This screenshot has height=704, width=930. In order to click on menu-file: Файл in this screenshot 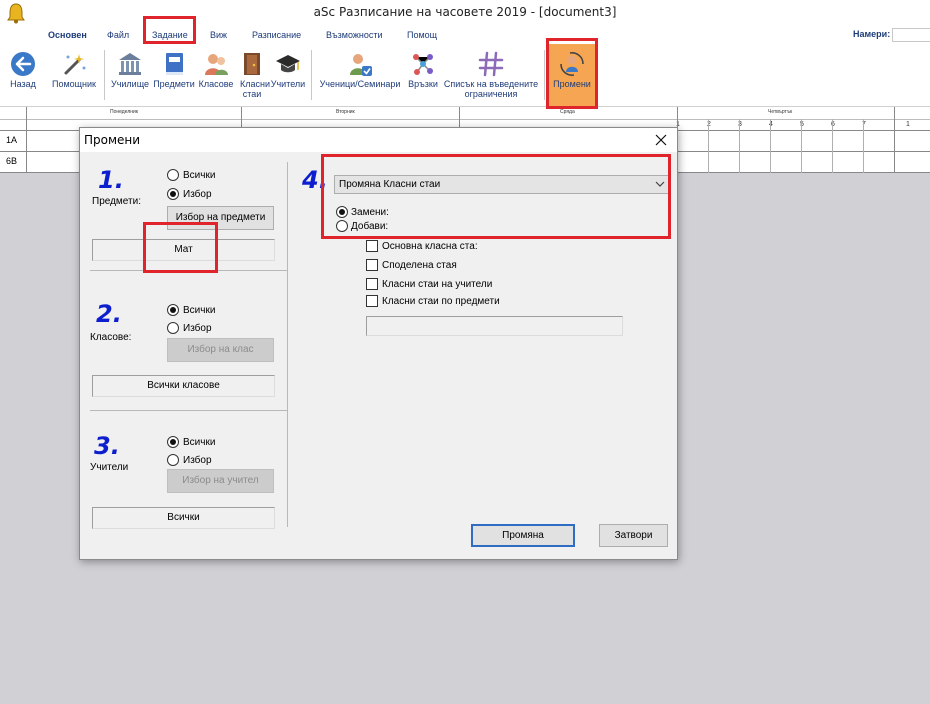, I will do `click(118, 35)`.